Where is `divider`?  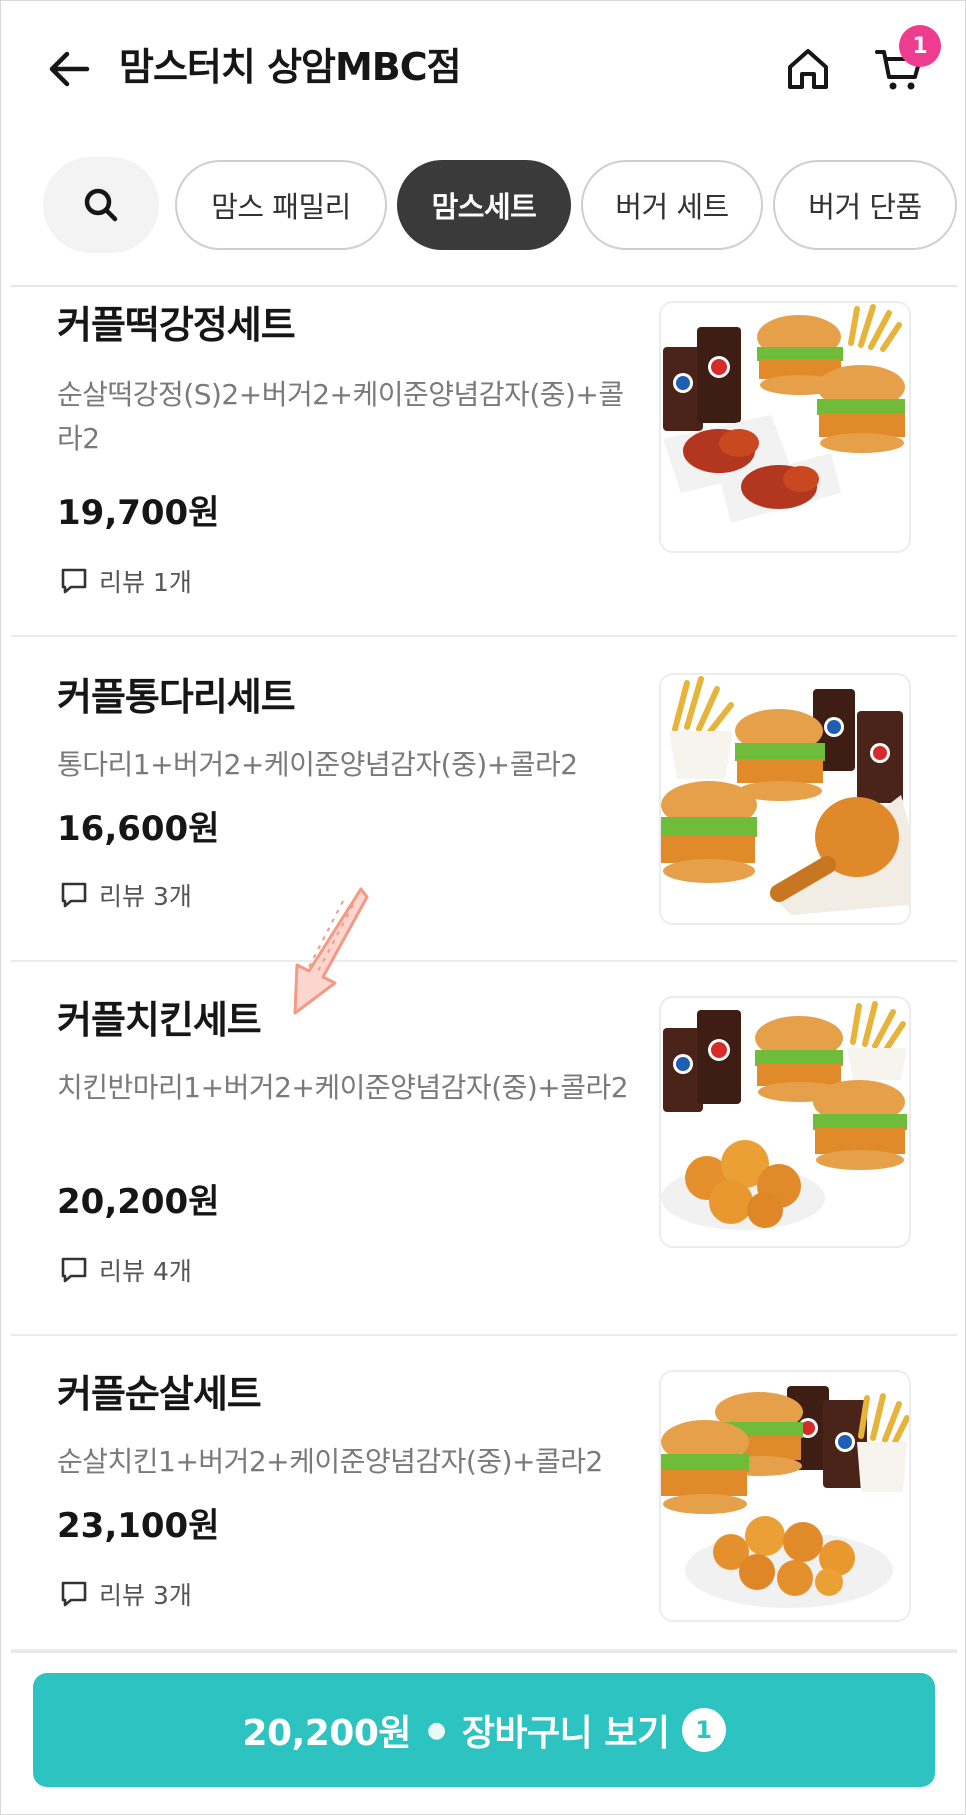
divider is located at coordinates (484, 1652).